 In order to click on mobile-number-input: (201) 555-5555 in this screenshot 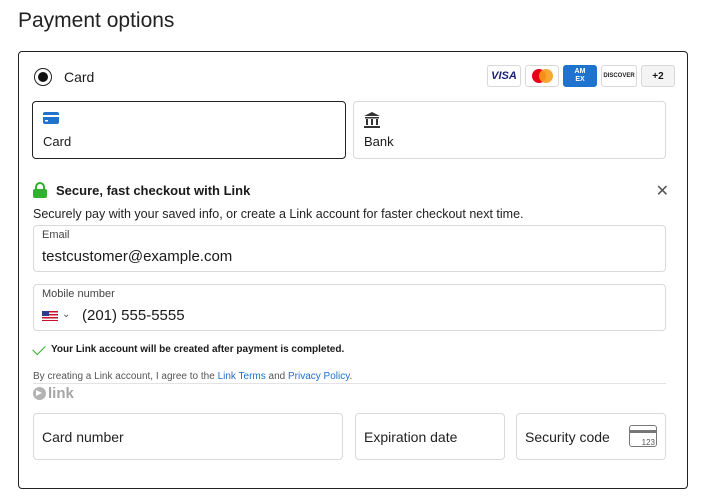, I will do `click(133, 315)`.